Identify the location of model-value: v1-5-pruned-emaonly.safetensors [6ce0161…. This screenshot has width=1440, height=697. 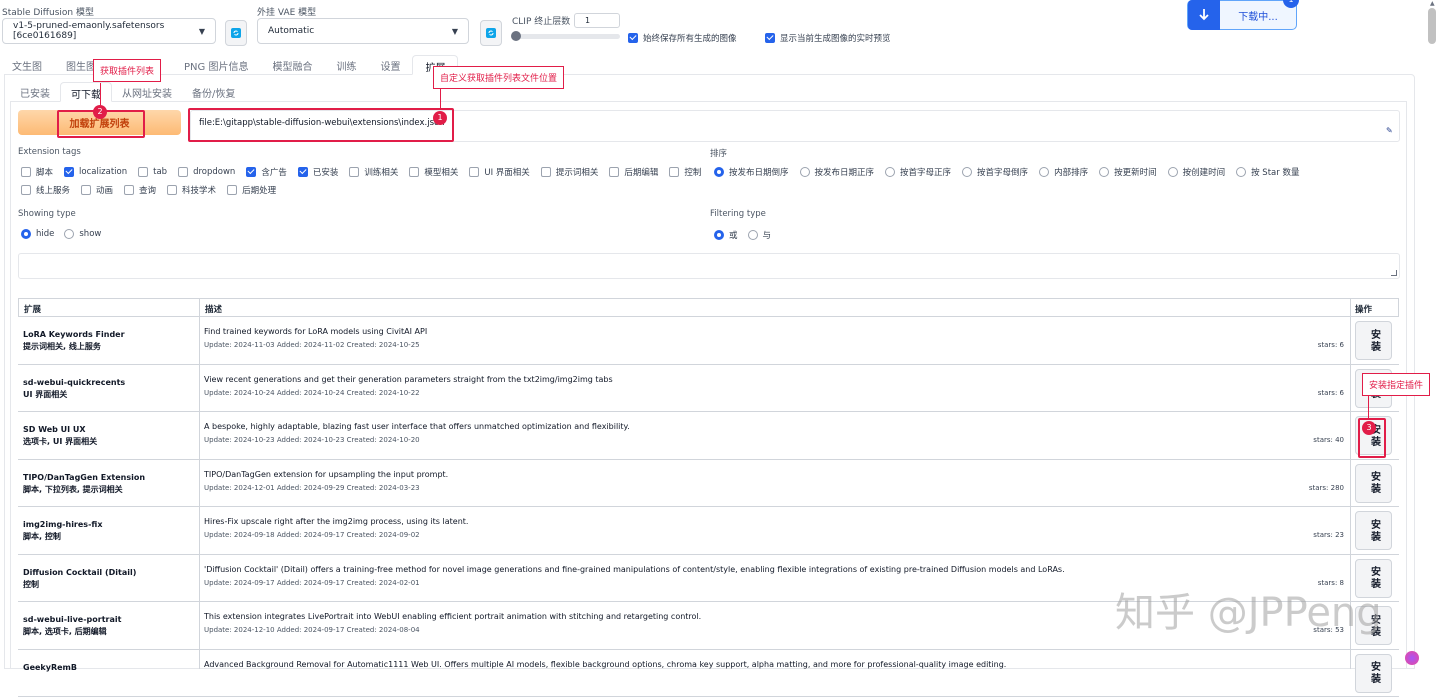
(106, 31).